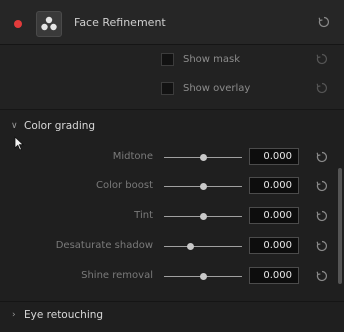  Describe the element at coordinates (14, 126) in the screenshot. I see `chevron-down-icon: ∨` at that location.